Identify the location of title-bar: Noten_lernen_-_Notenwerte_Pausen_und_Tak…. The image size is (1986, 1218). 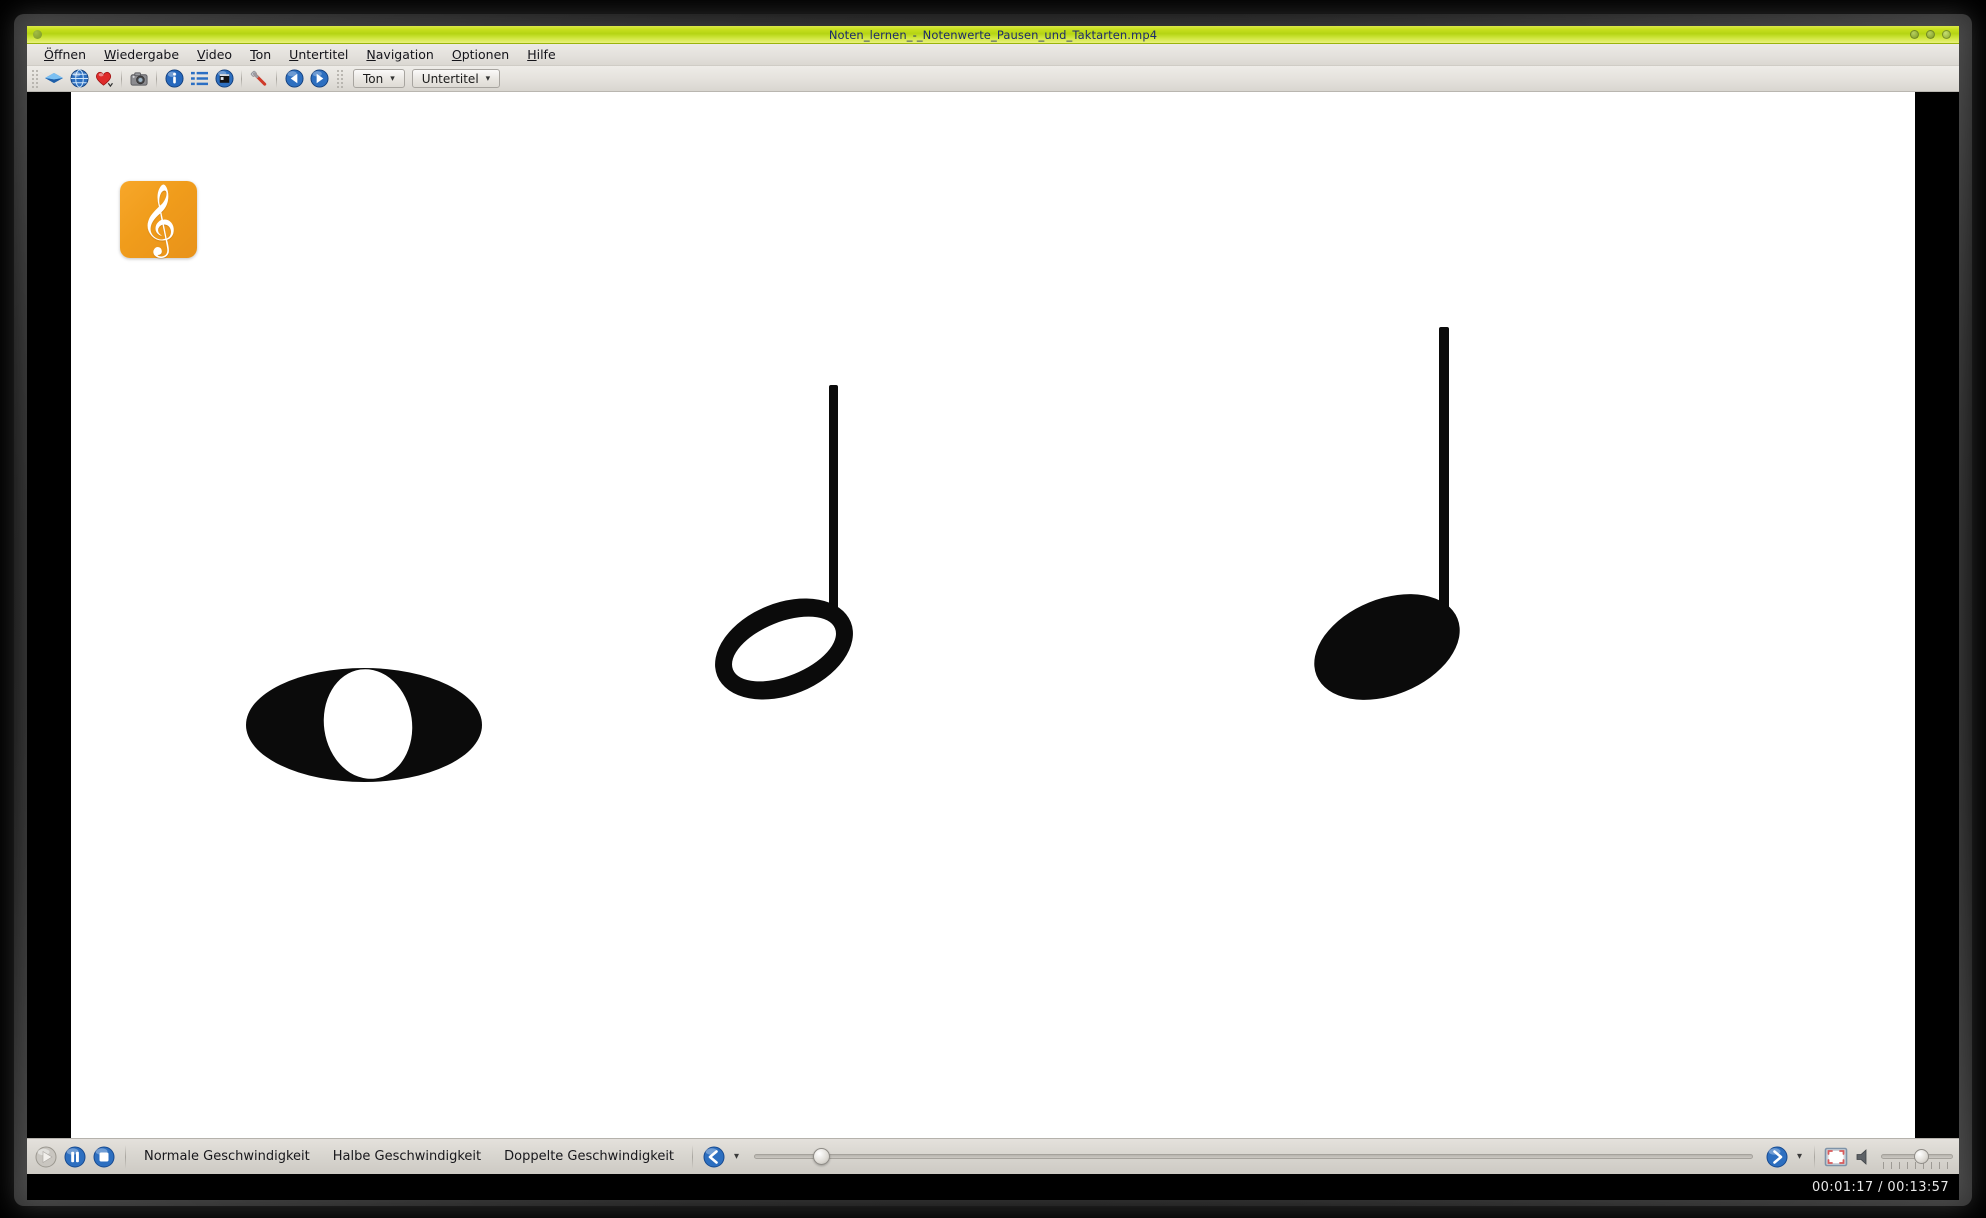
(993, 35).